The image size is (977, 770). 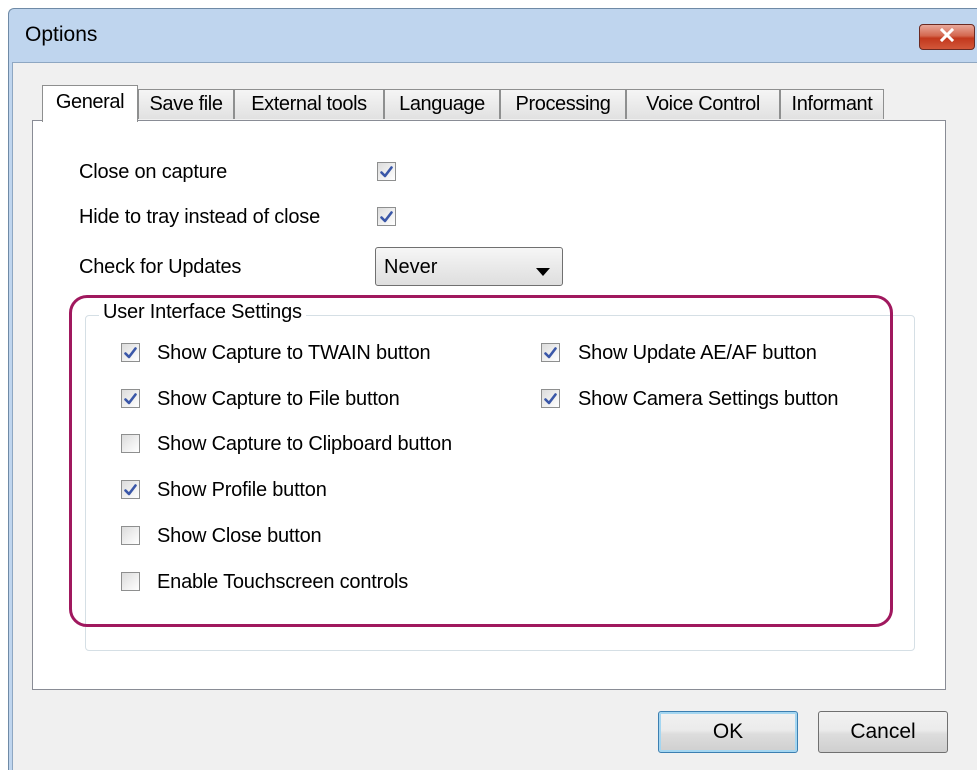 What do you see at coordinates (411, 267) in the screenshot?
I see `check-updates-value: Never` at bounding box center [411, 267].